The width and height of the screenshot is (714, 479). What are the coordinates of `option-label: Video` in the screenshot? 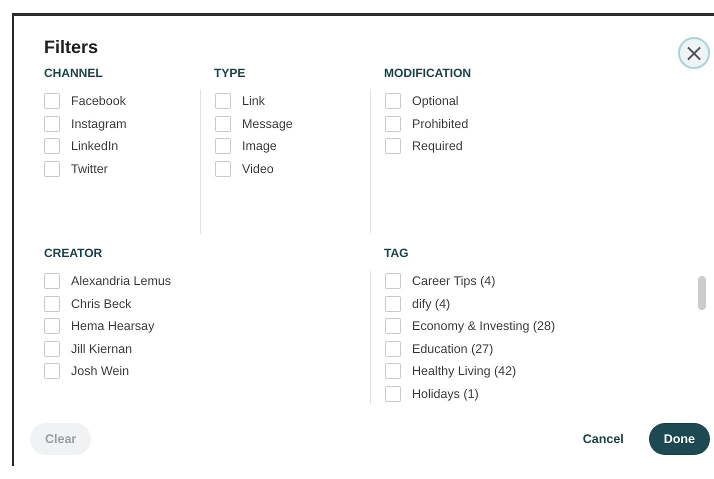 It's located at (258, 169).